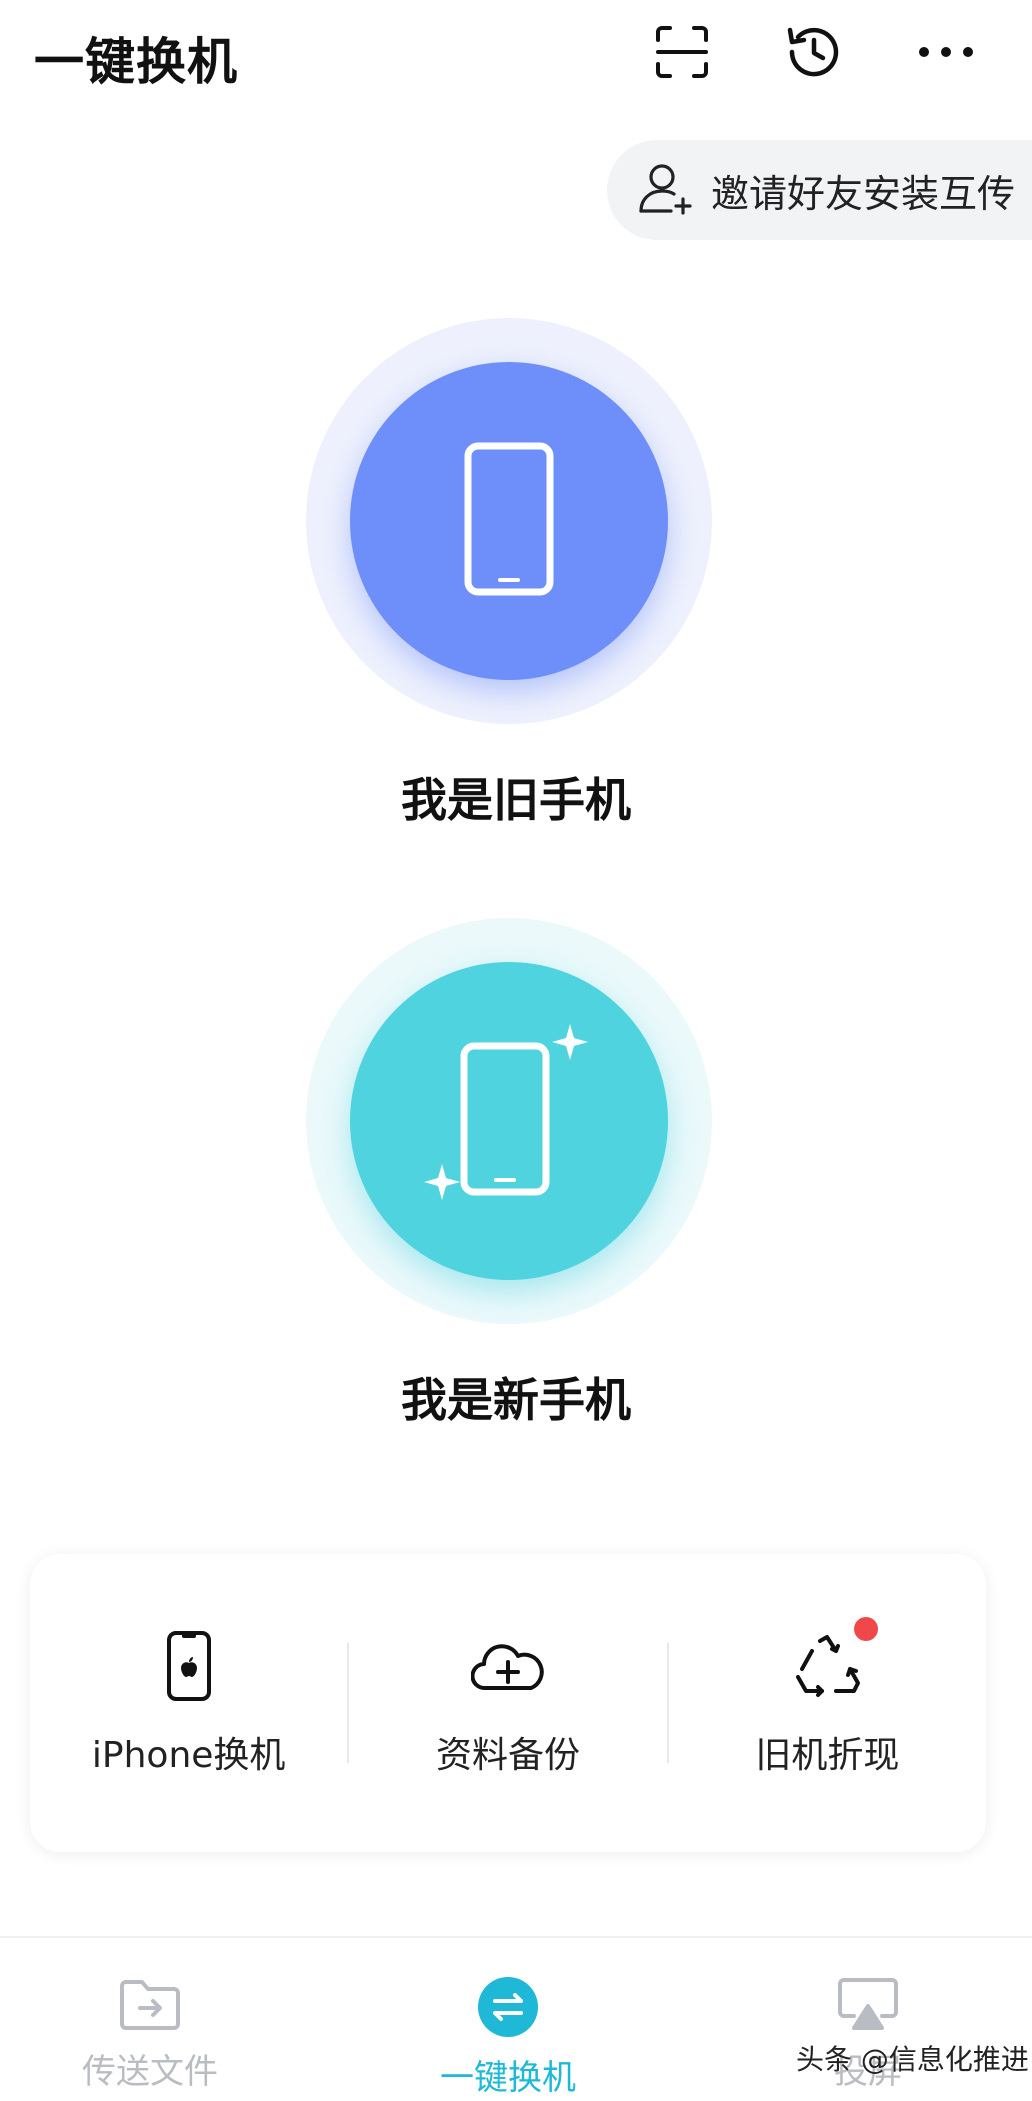 Image resolution: width=1032 pixels, height=2101 pixels. What do you see at coordinates (868, 2006) in the screenshot?
I see `screen-cast-icon` at bounding box center [868, 2006].